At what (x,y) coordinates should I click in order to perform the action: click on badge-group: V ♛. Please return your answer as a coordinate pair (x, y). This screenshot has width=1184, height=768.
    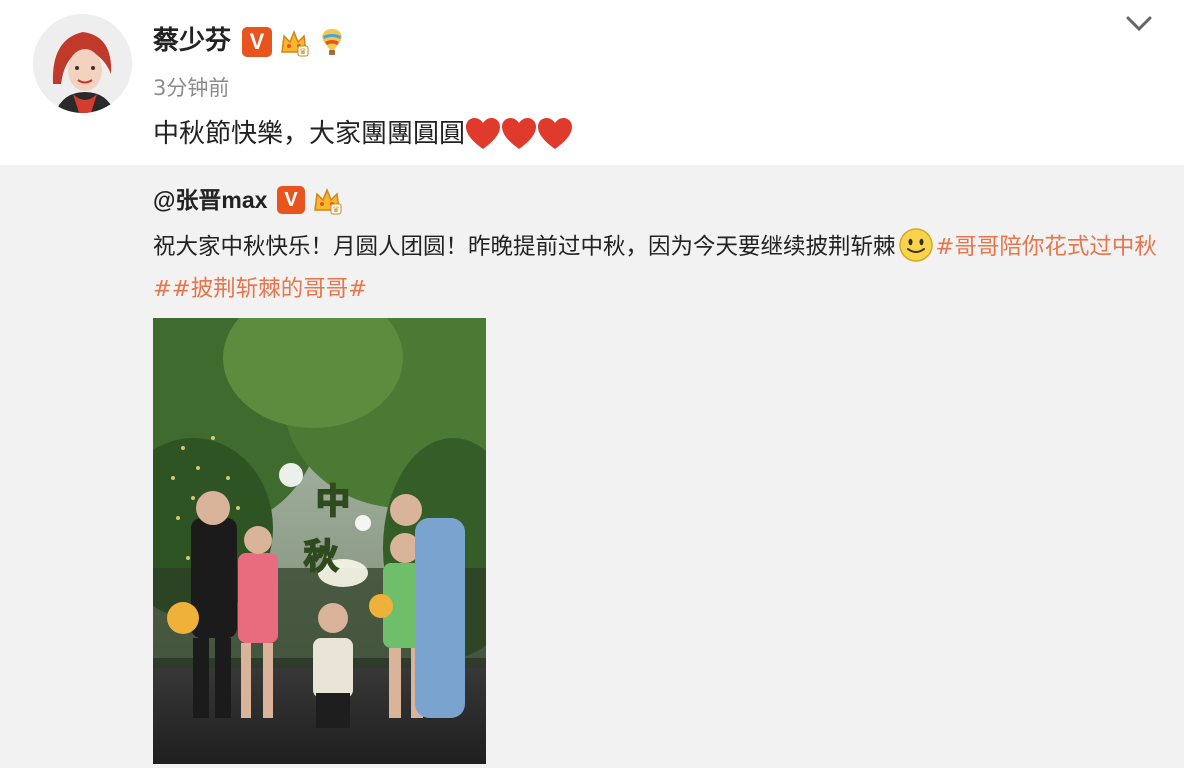
    Looking at the image, I should click on (295, 42).